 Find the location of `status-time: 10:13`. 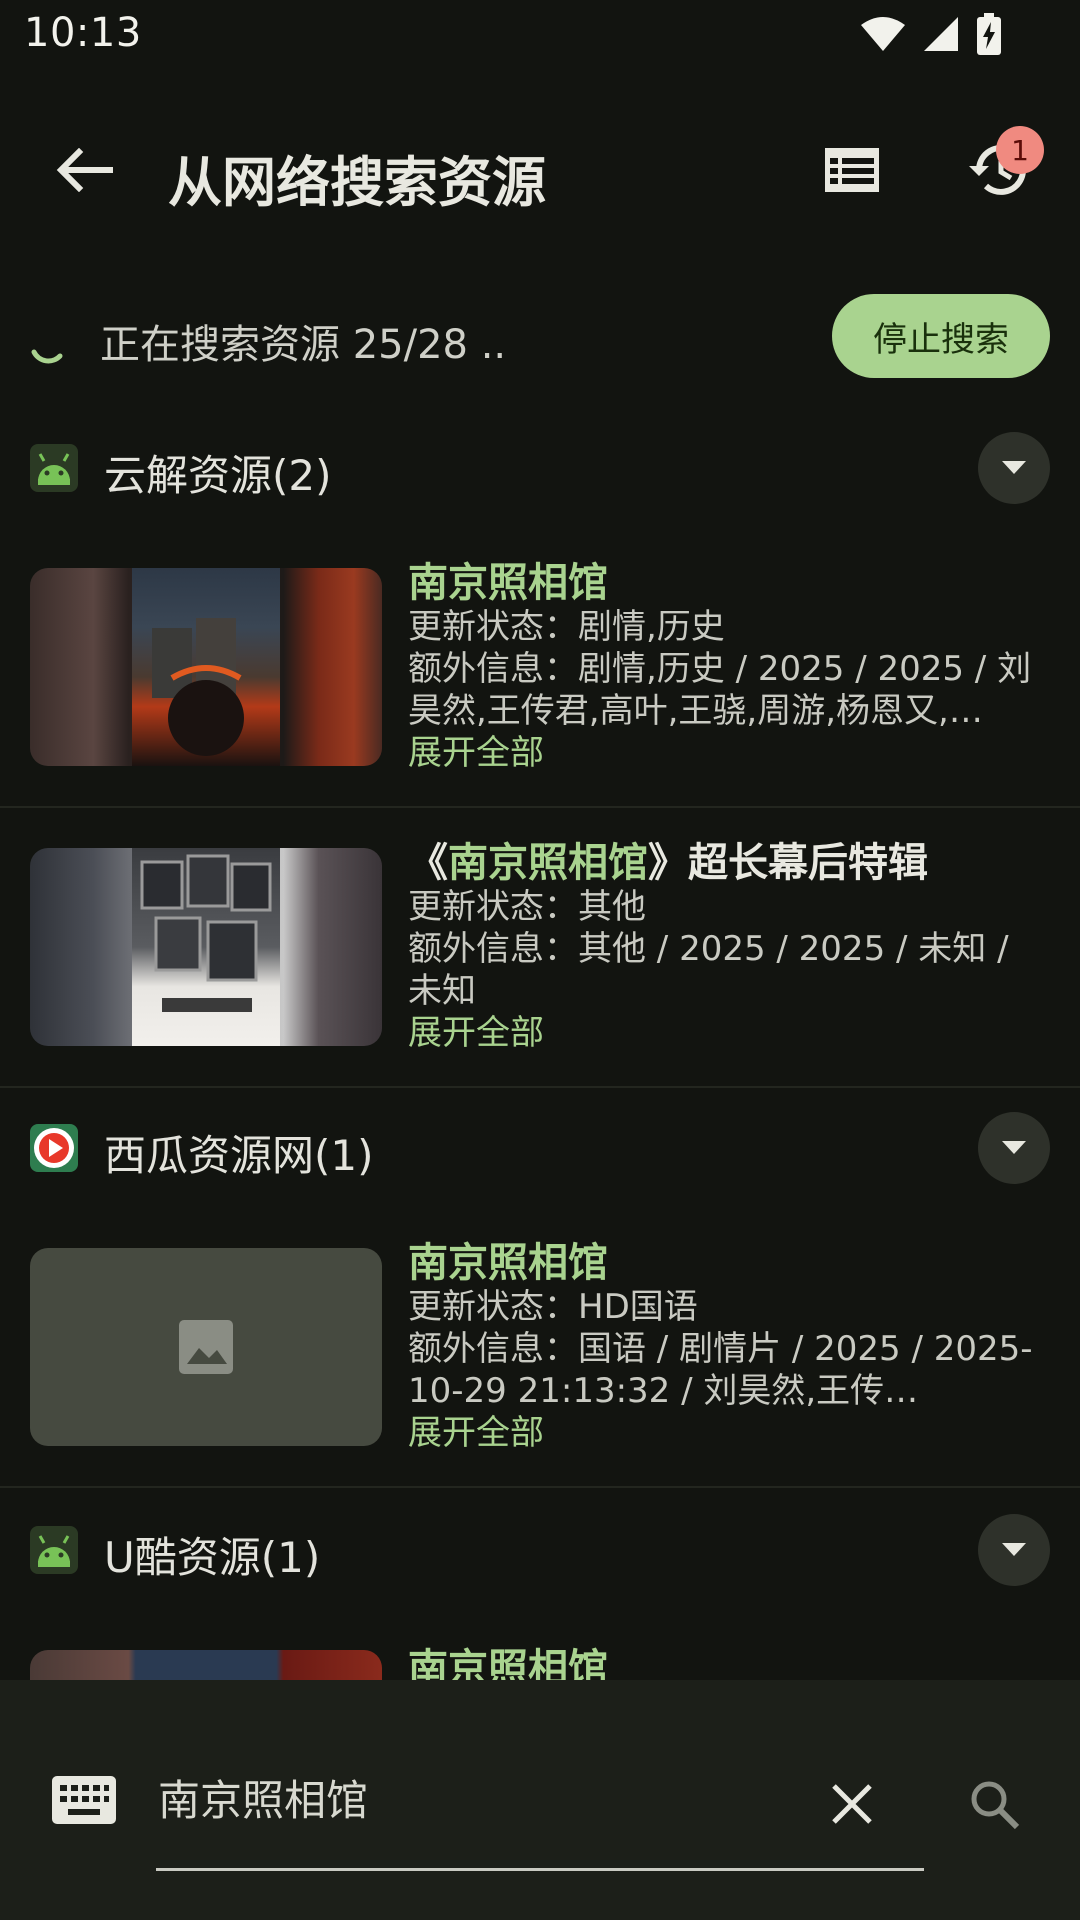

status-time: 10:13 is located at coordinates (83, 33).